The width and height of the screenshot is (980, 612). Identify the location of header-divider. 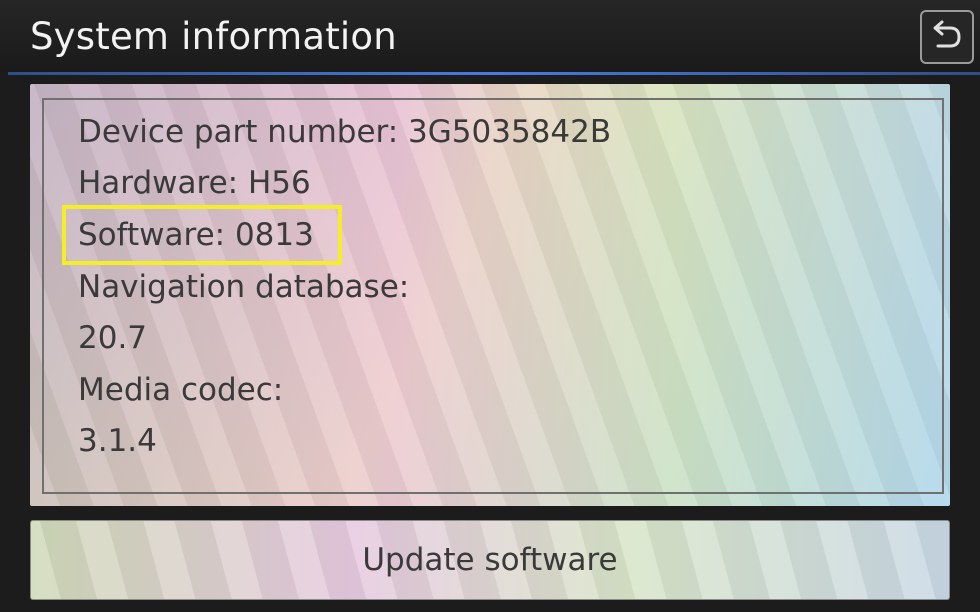
(494, 73).